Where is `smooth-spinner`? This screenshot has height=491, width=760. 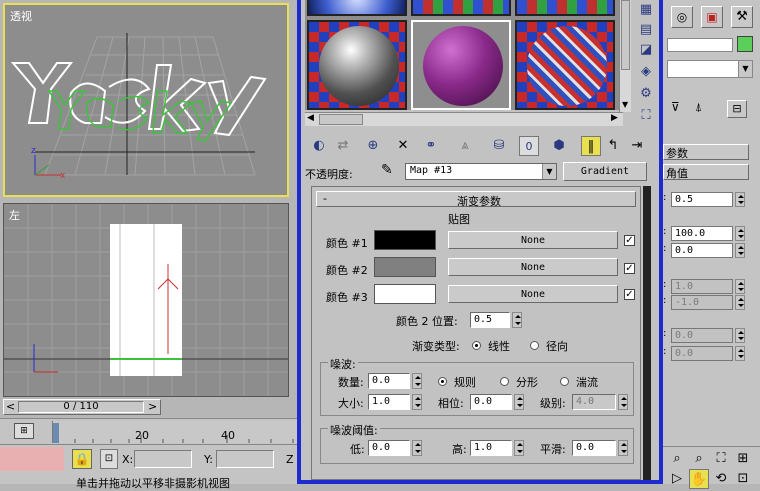
smooth-spinner is located at coordinates (623, 448).